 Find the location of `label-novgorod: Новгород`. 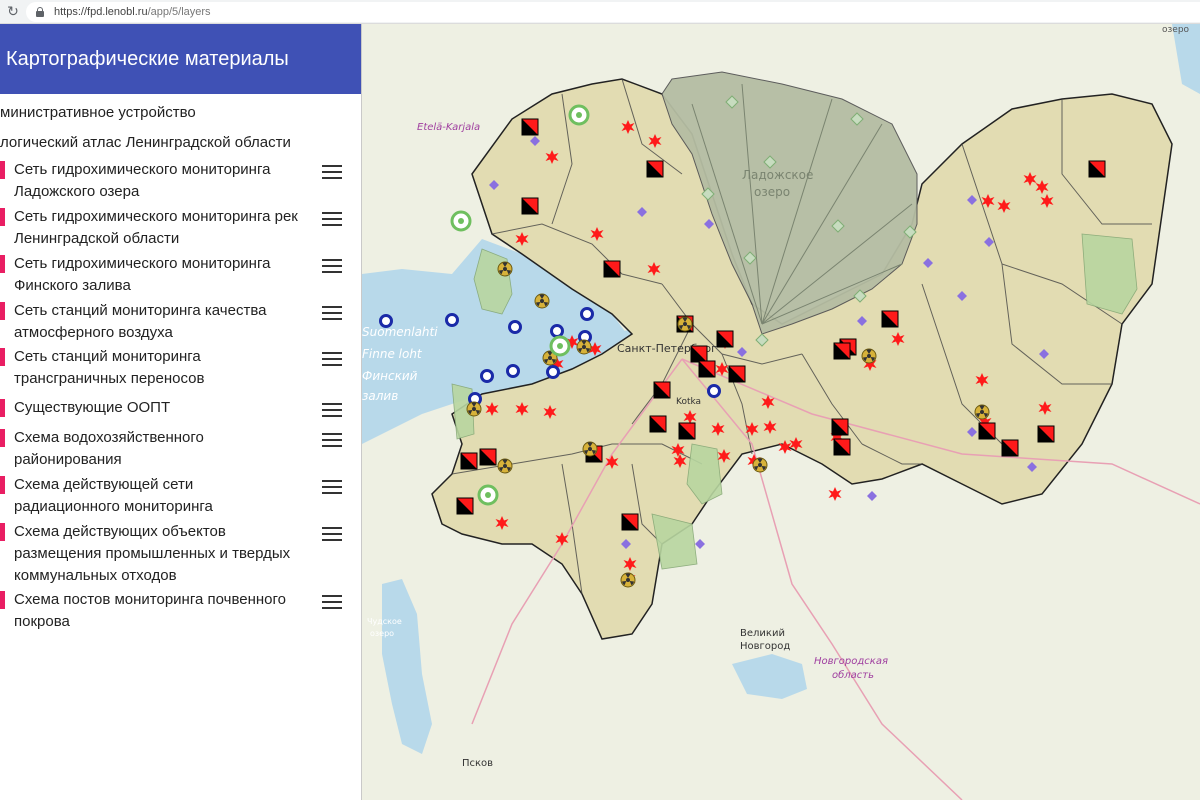

label-novgorod: Новгород is located at coordinates (765, 646).